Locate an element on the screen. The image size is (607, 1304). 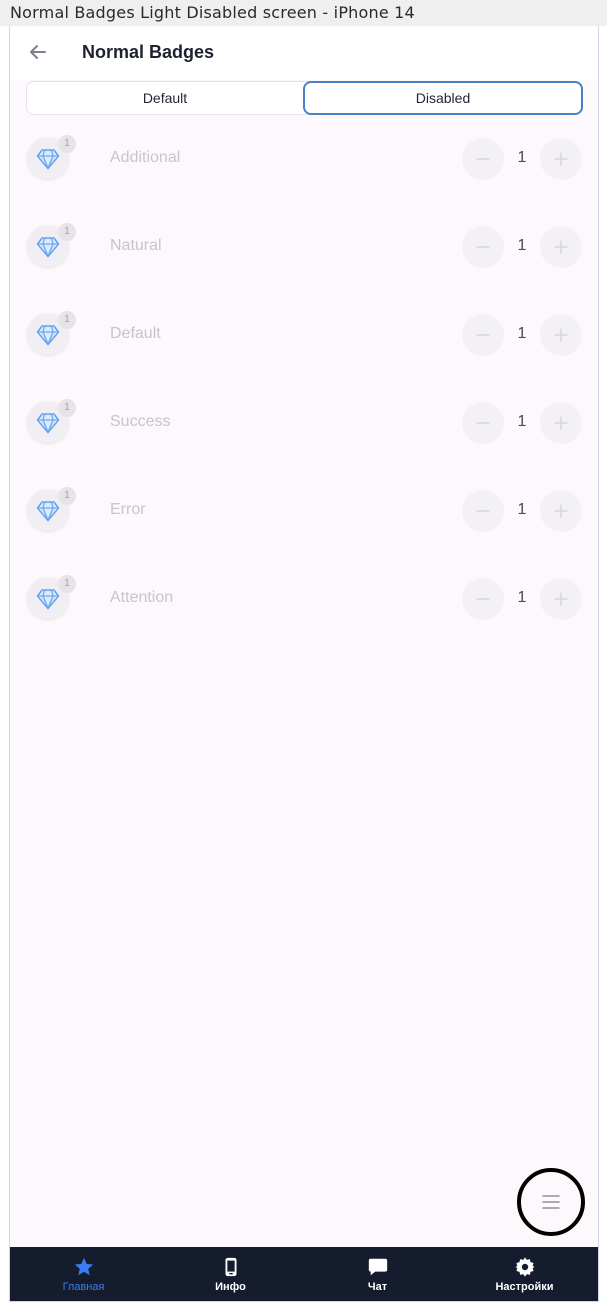
list-item-default: 1 Default 1 is located at coordinates (304, 335).